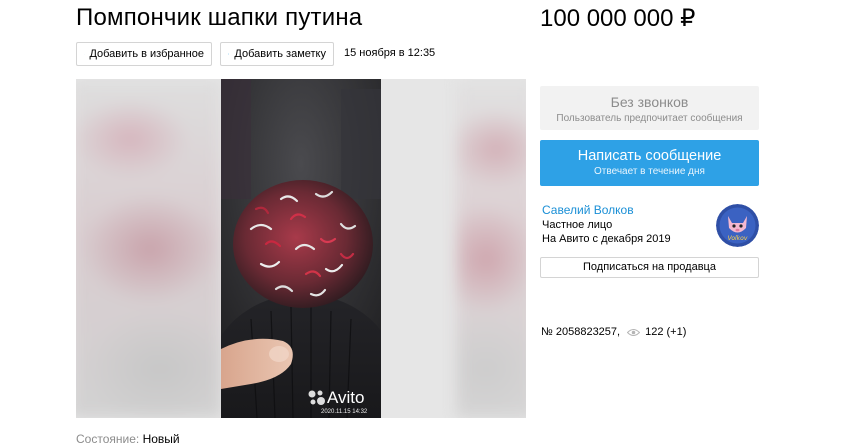 The height and width of the screenshot is (446, 850). What do you see at coordinates (588, 210) in the screenshot?
I see `seller-name-link: Савелий Волков` at bounding box center [588, 210].